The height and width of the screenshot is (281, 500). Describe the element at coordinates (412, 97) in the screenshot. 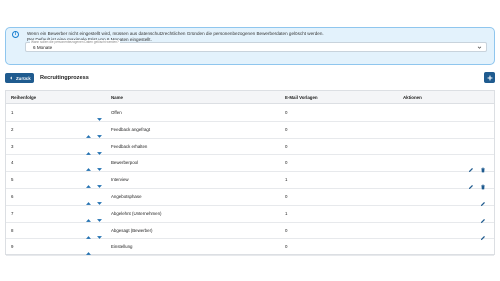

I see `header-actions: Aktionen` at that location.